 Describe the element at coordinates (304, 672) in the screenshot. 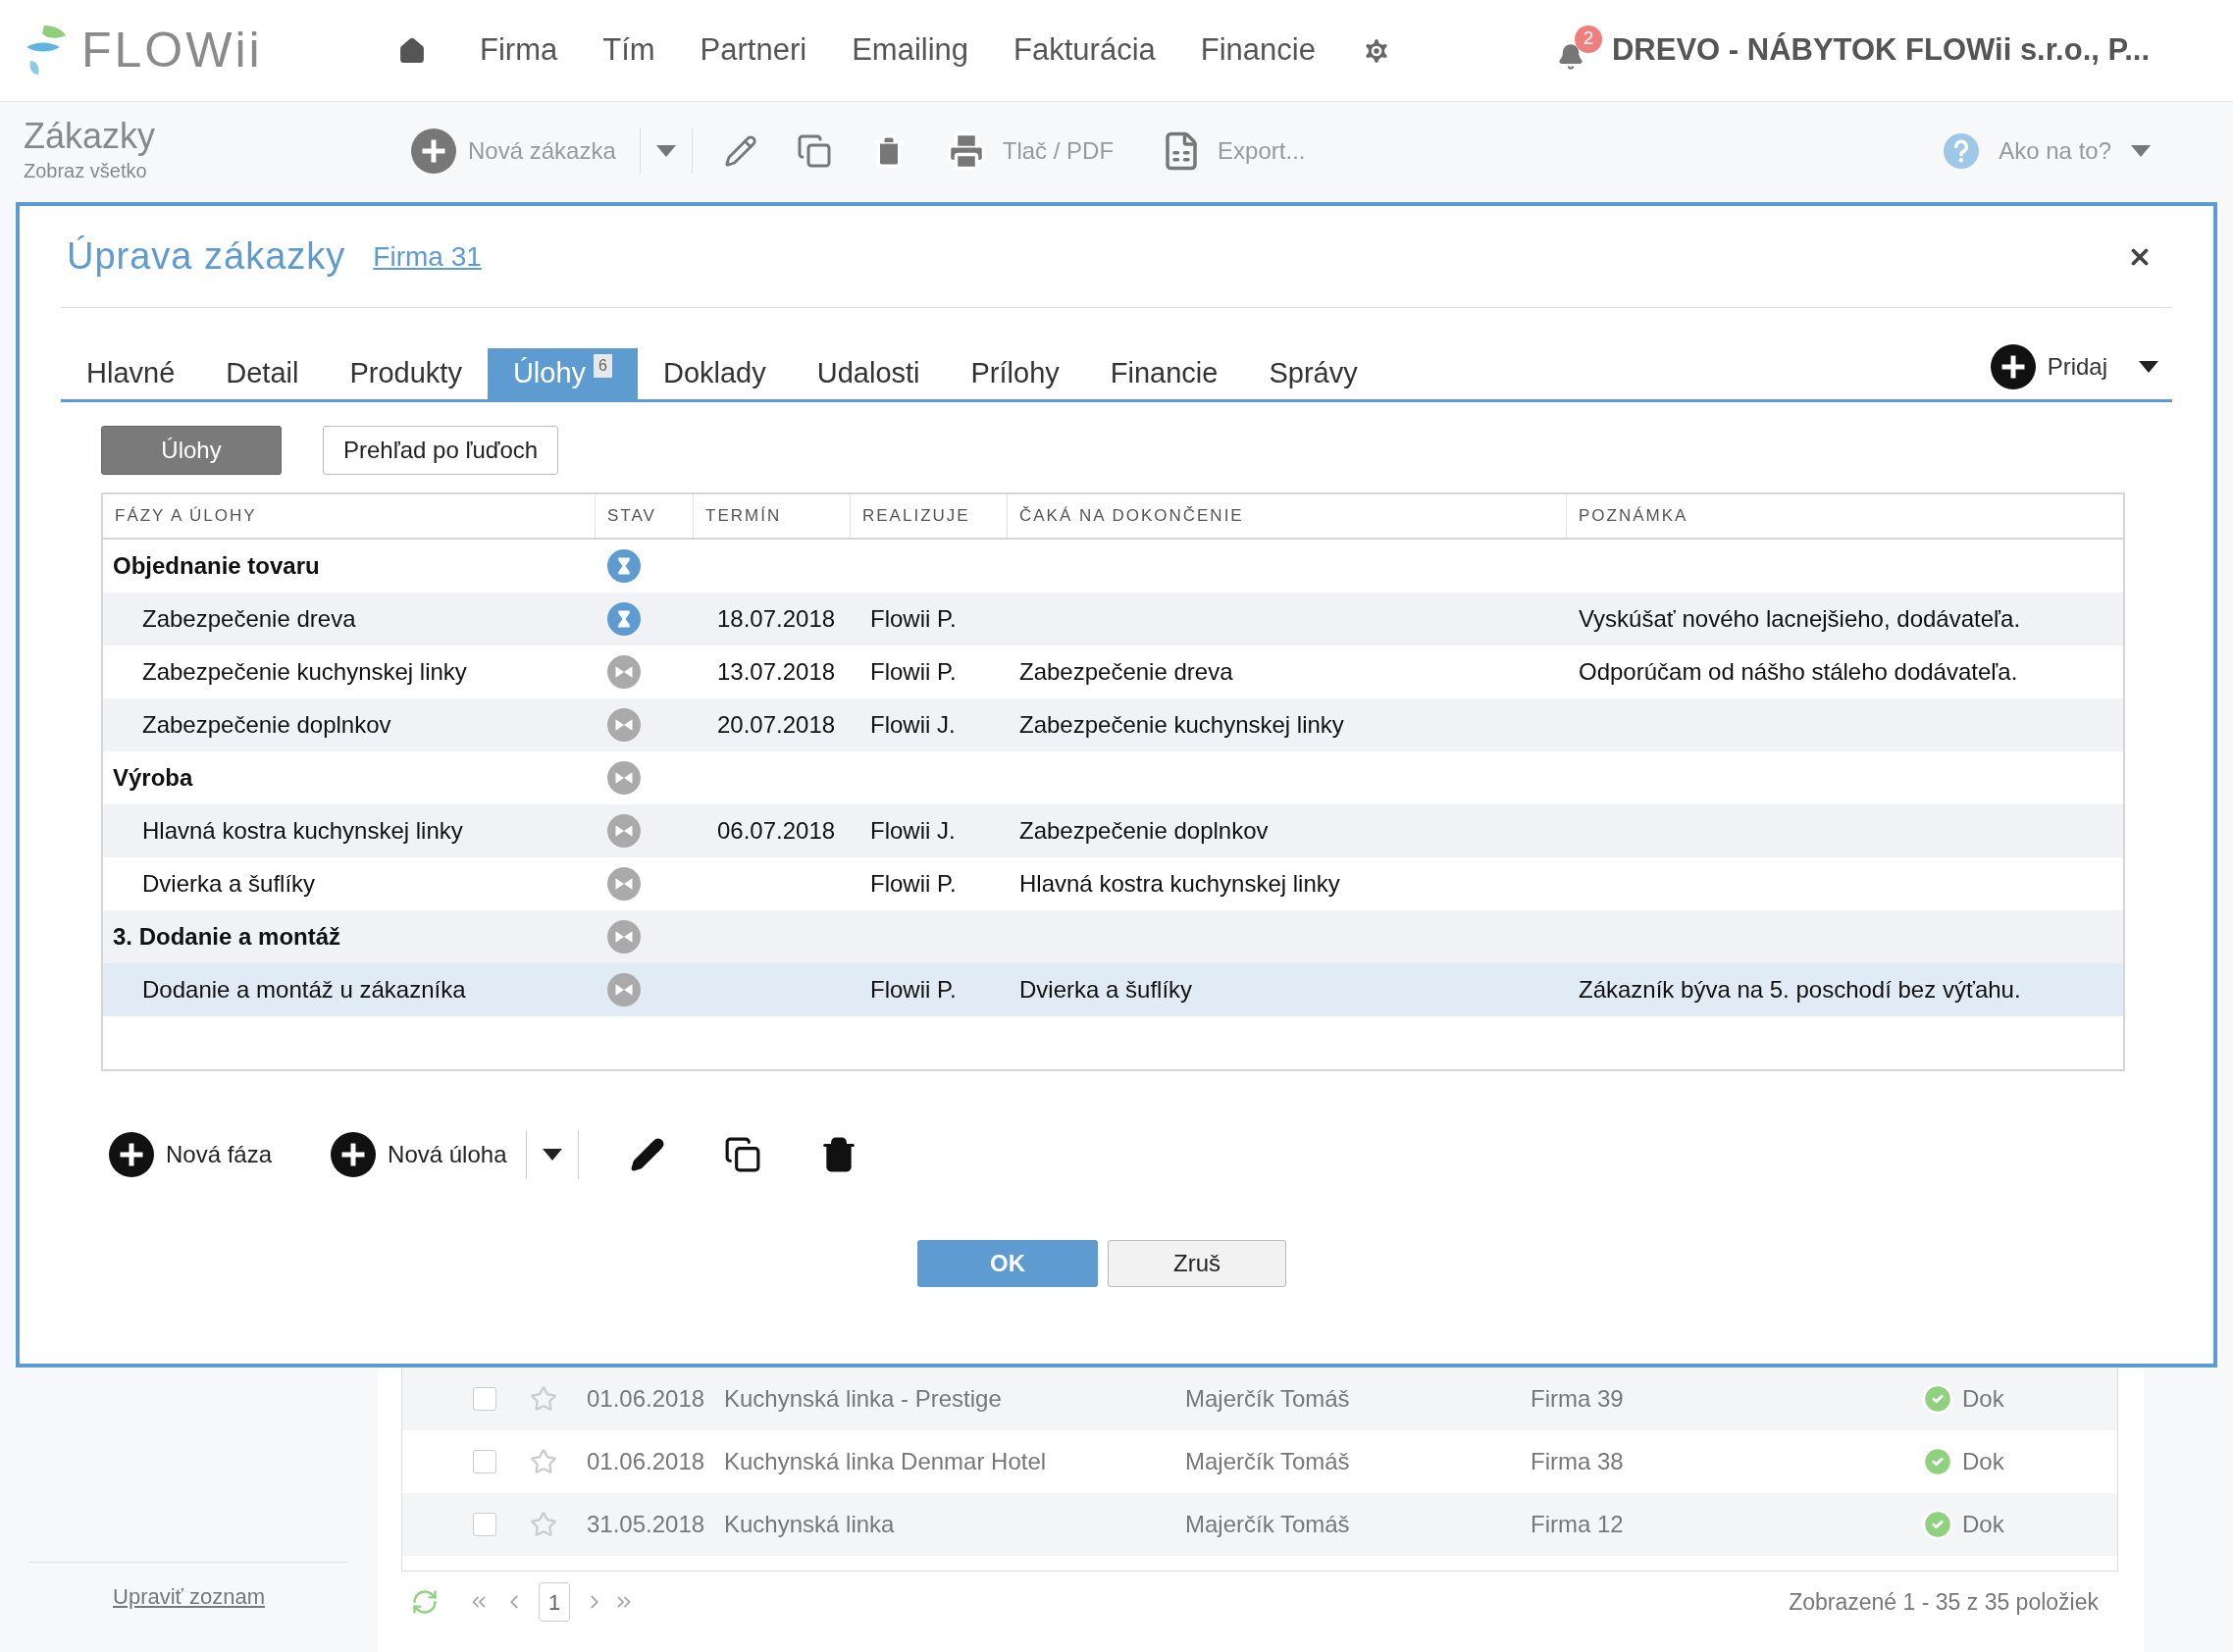

I see `task-name: Zabezpečenie kuchynskej linky` at that location.